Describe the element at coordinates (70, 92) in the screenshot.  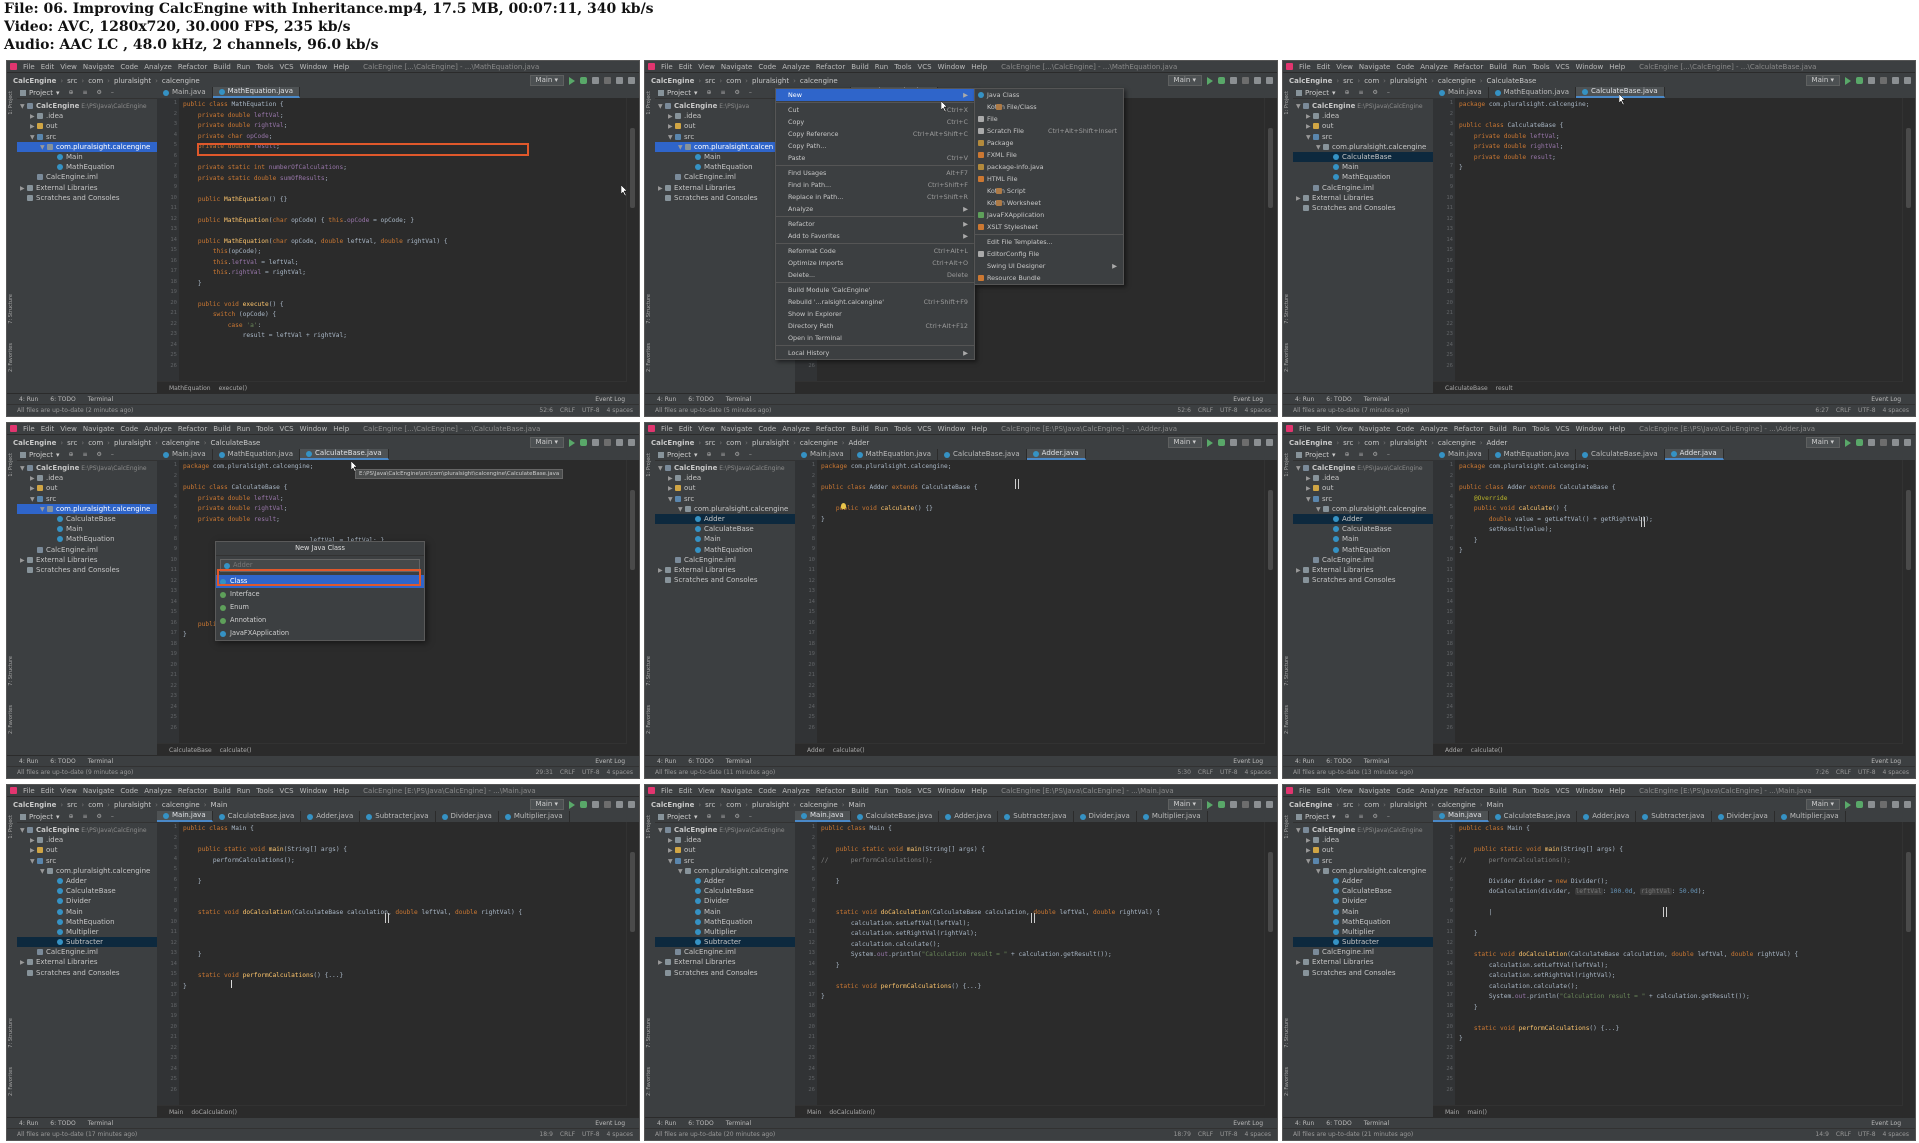
I see `locate-icon: ⊕` at that location.